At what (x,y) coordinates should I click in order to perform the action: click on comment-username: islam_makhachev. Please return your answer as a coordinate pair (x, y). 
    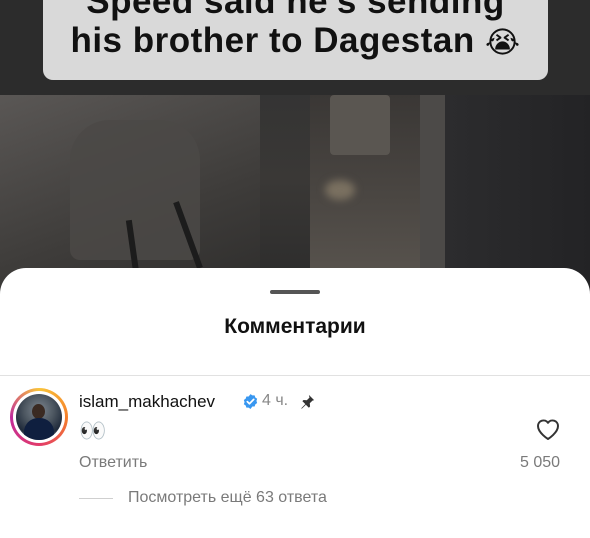
    Looking at the image, I should click on (147, 402).